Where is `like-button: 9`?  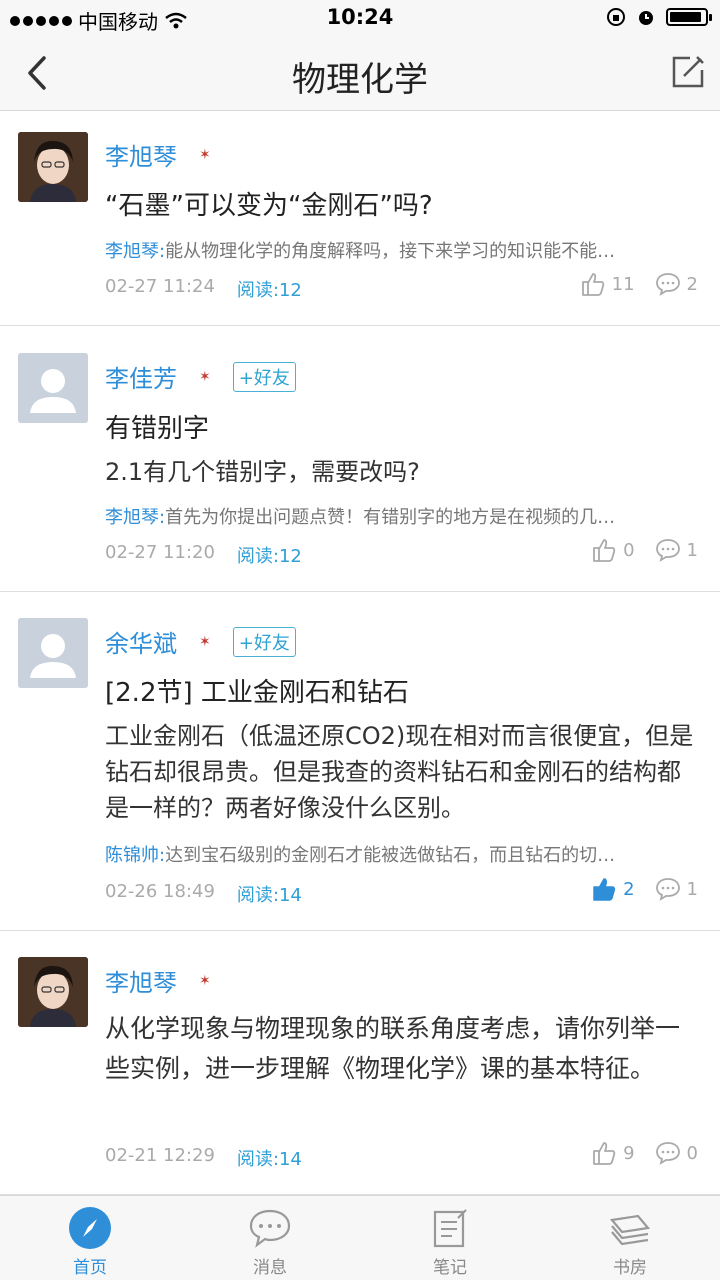 like-button: 9 is located at coordinates (613, 1153).